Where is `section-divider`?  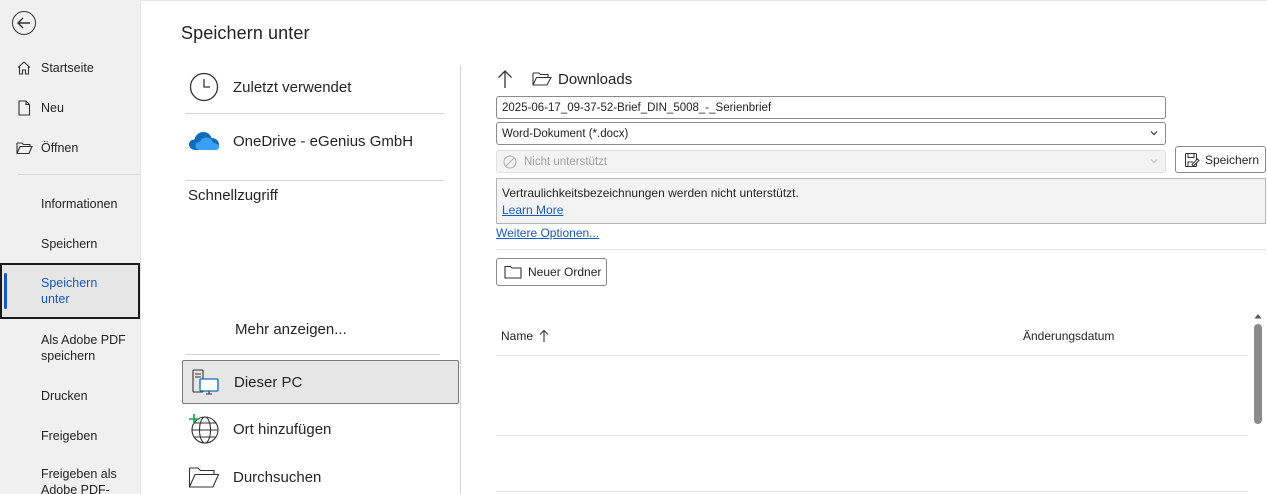 section-divider is located at coordinates (881, 249).